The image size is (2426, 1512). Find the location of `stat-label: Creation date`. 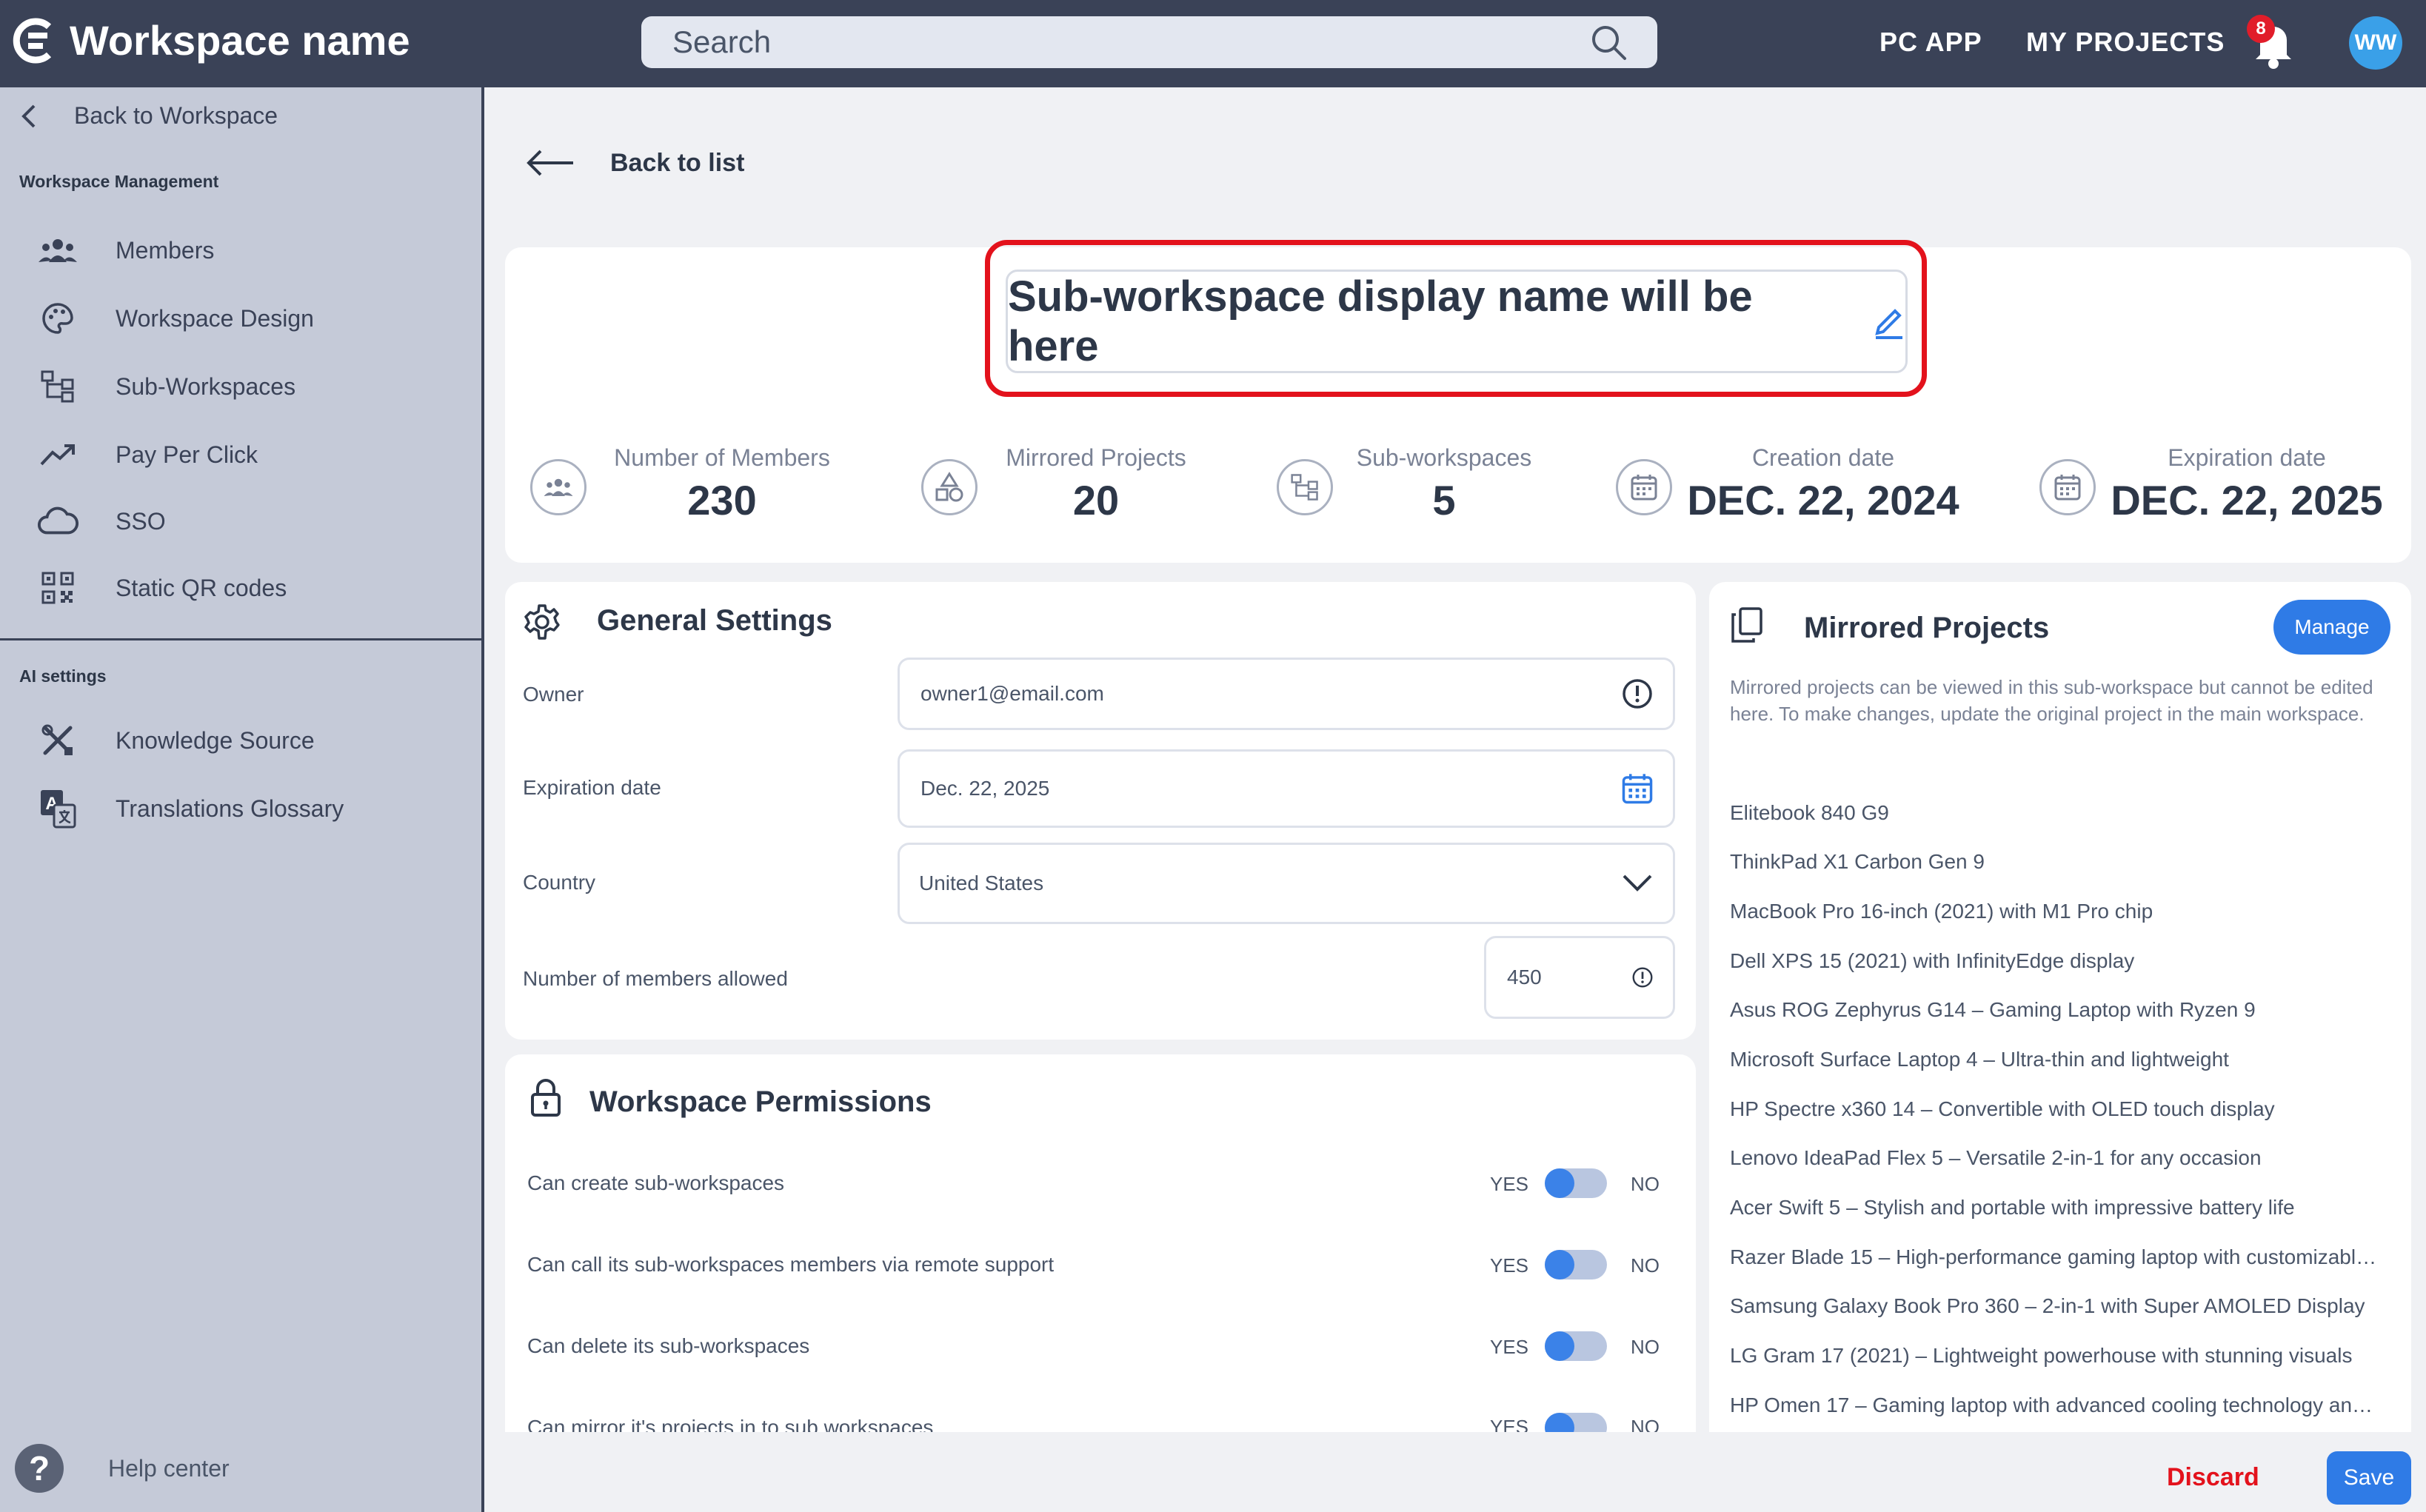

stat-label: Creation date is located at coordinates (1823, 457).